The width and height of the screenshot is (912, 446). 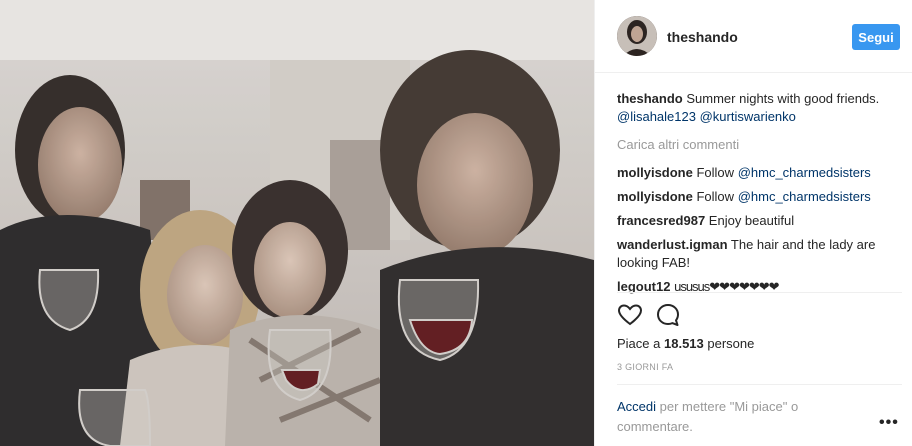 I want to click on comment-text: Enjoy beautiful, so click(x=751, y=220).